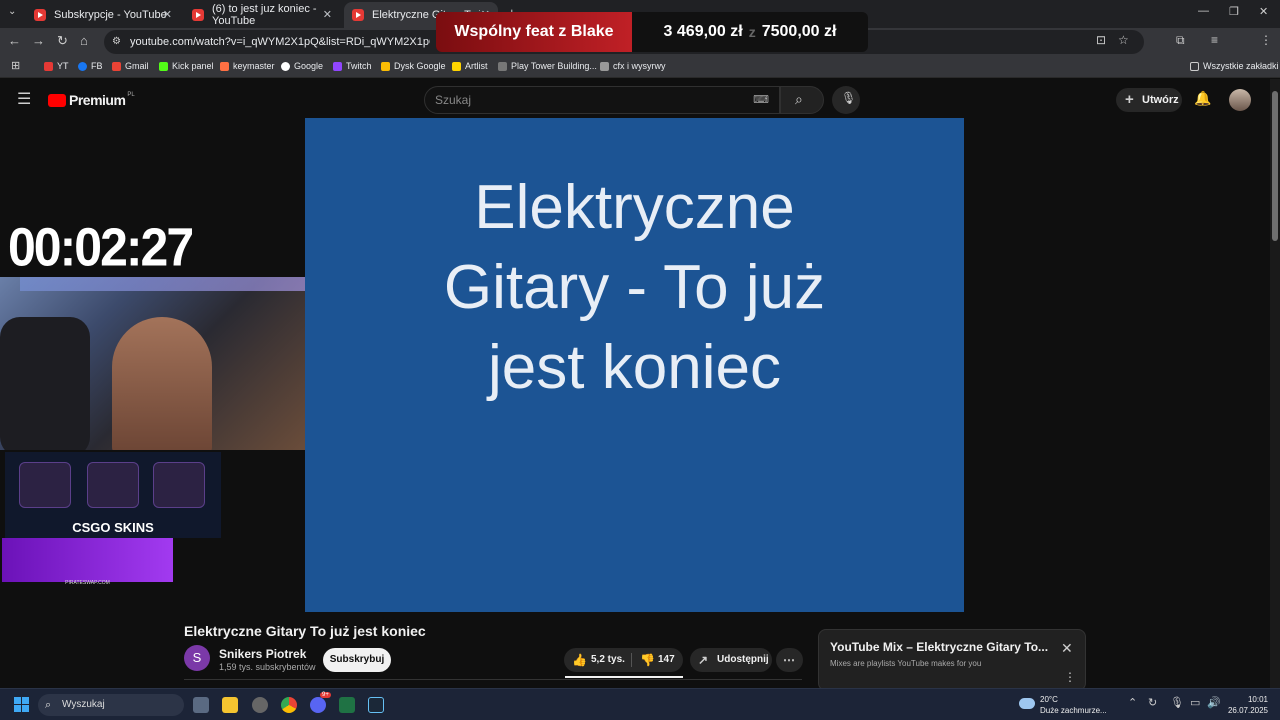 This screenshot has height=720, width=1280. Describe the element at coordinates (1257, 699) in the screenshot. I see `clock-time: 10:01` at that location.